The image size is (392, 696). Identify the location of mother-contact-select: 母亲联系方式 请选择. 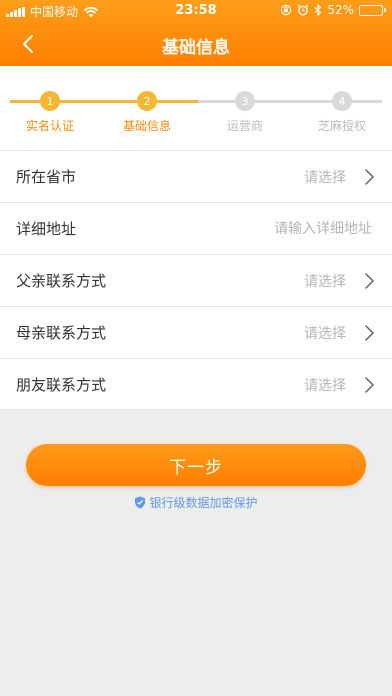
(196, 332).